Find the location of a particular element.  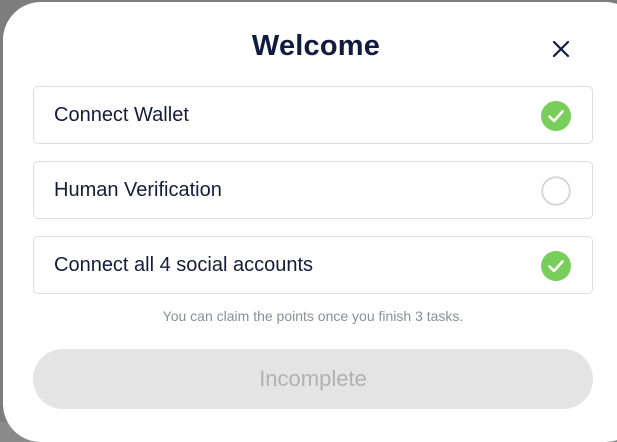

empty-circle-icon is located at coordinates (556, 191).